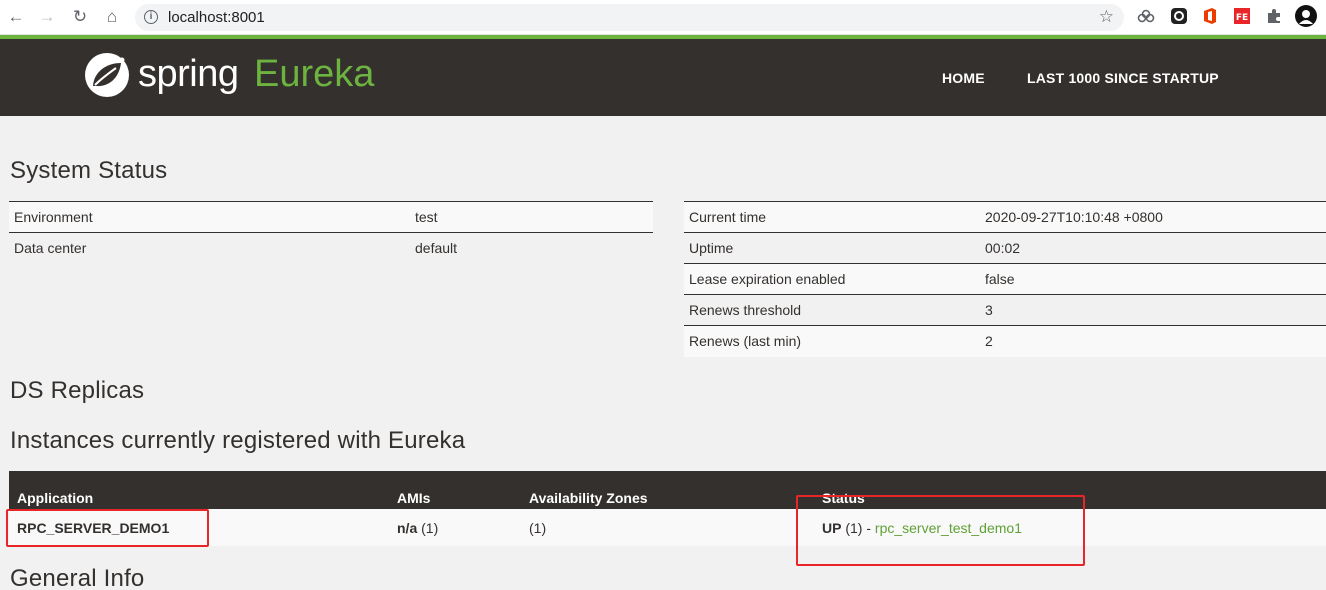  Describe the element at coordinates (1146, 16) in the screenshot. I see `cloud-extension-icon` at that location.